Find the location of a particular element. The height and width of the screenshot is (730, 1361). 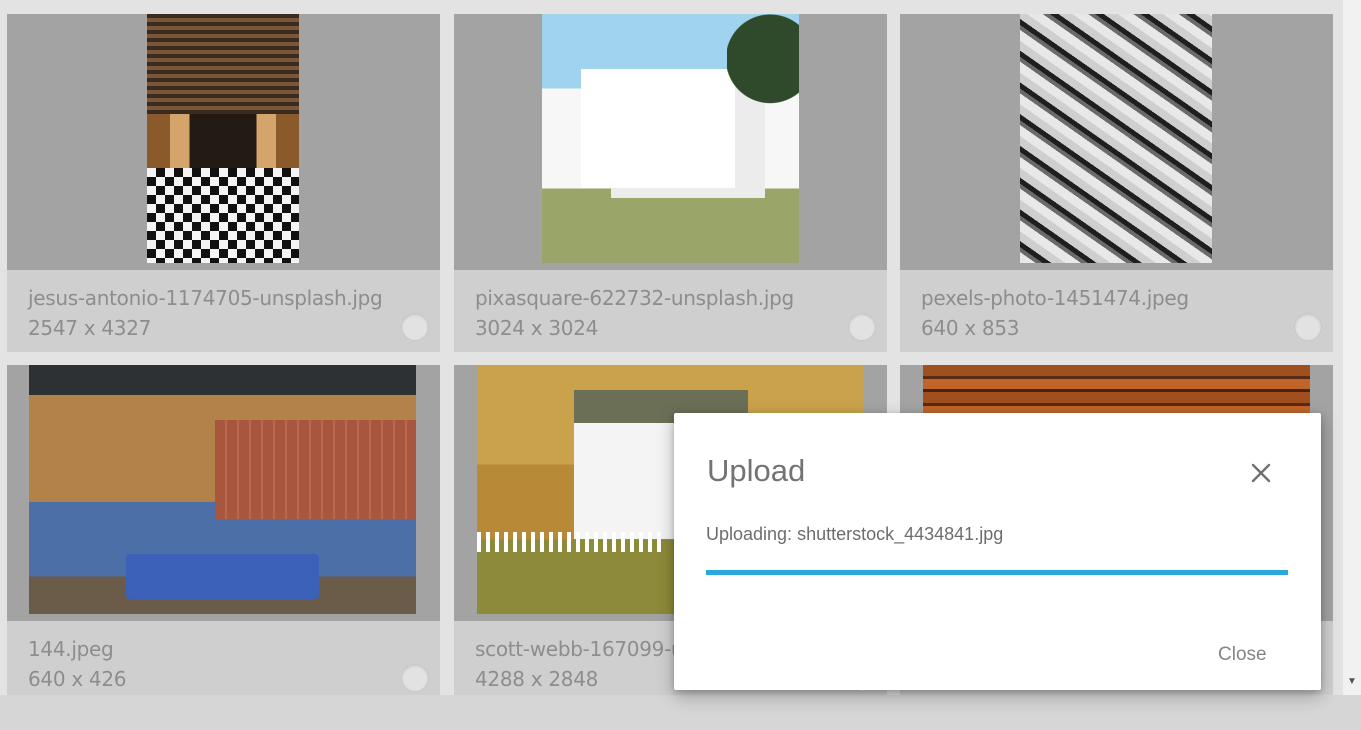

image-dimensions: 640 x 426 is located at coordinates (77, 679).